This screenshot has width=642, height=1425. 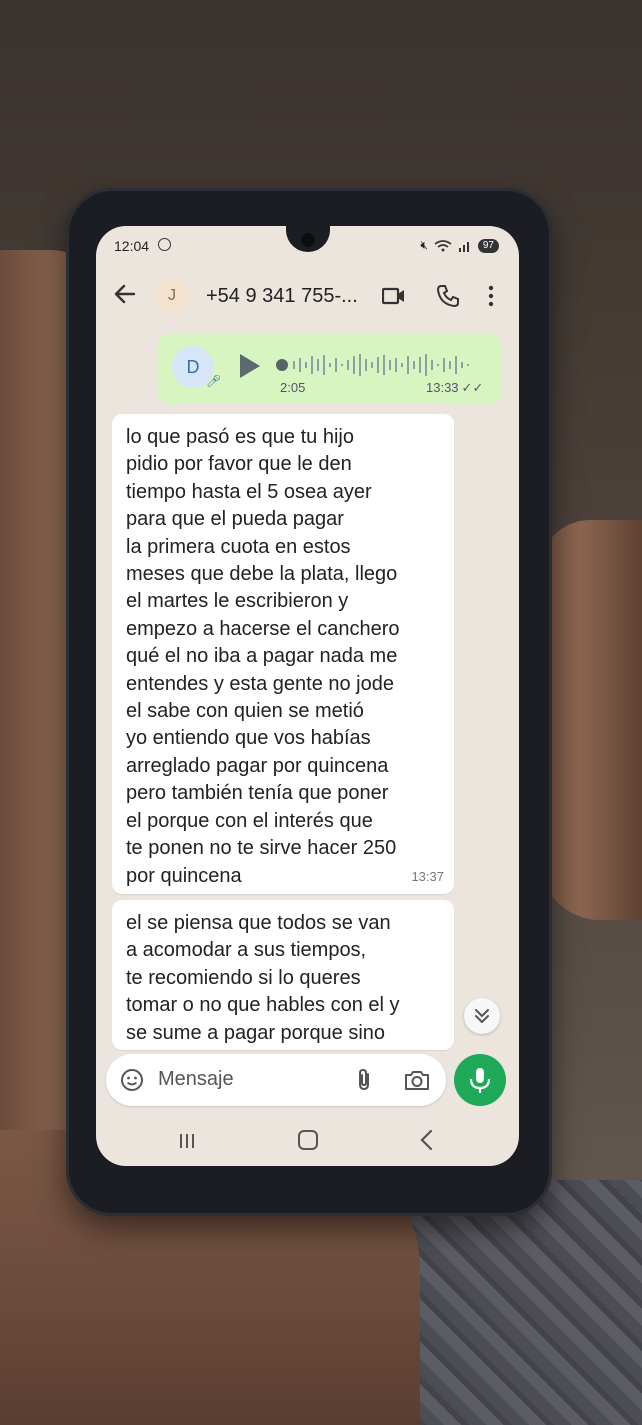 What do you see at coordinates (132, 1080) in the screenshot?
I see `emoji-icon` at bounding box center [132, 1080].